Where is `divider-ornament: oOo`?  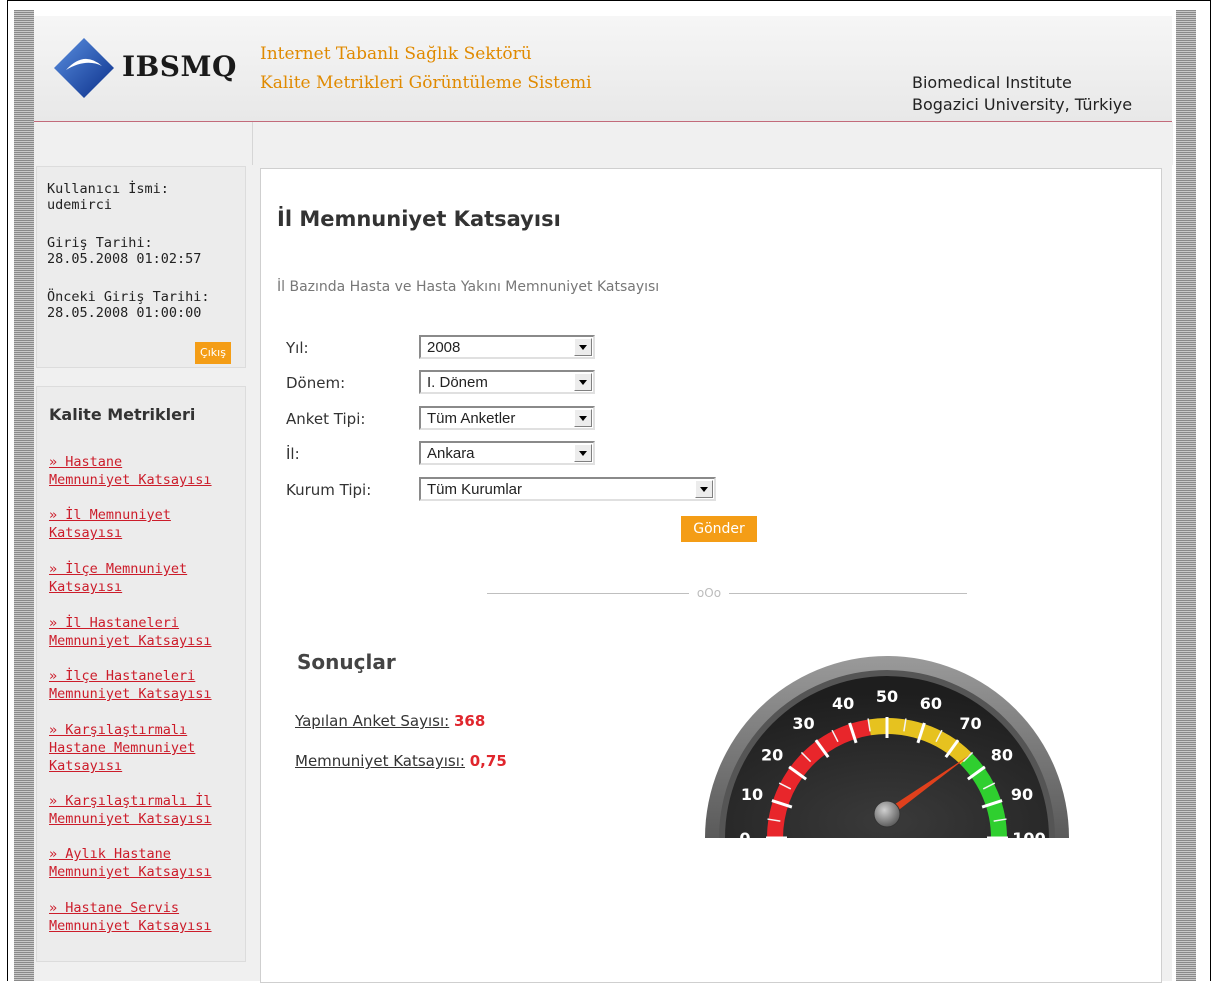
divider-ornament: oOo is located at coordinates (709, 593).